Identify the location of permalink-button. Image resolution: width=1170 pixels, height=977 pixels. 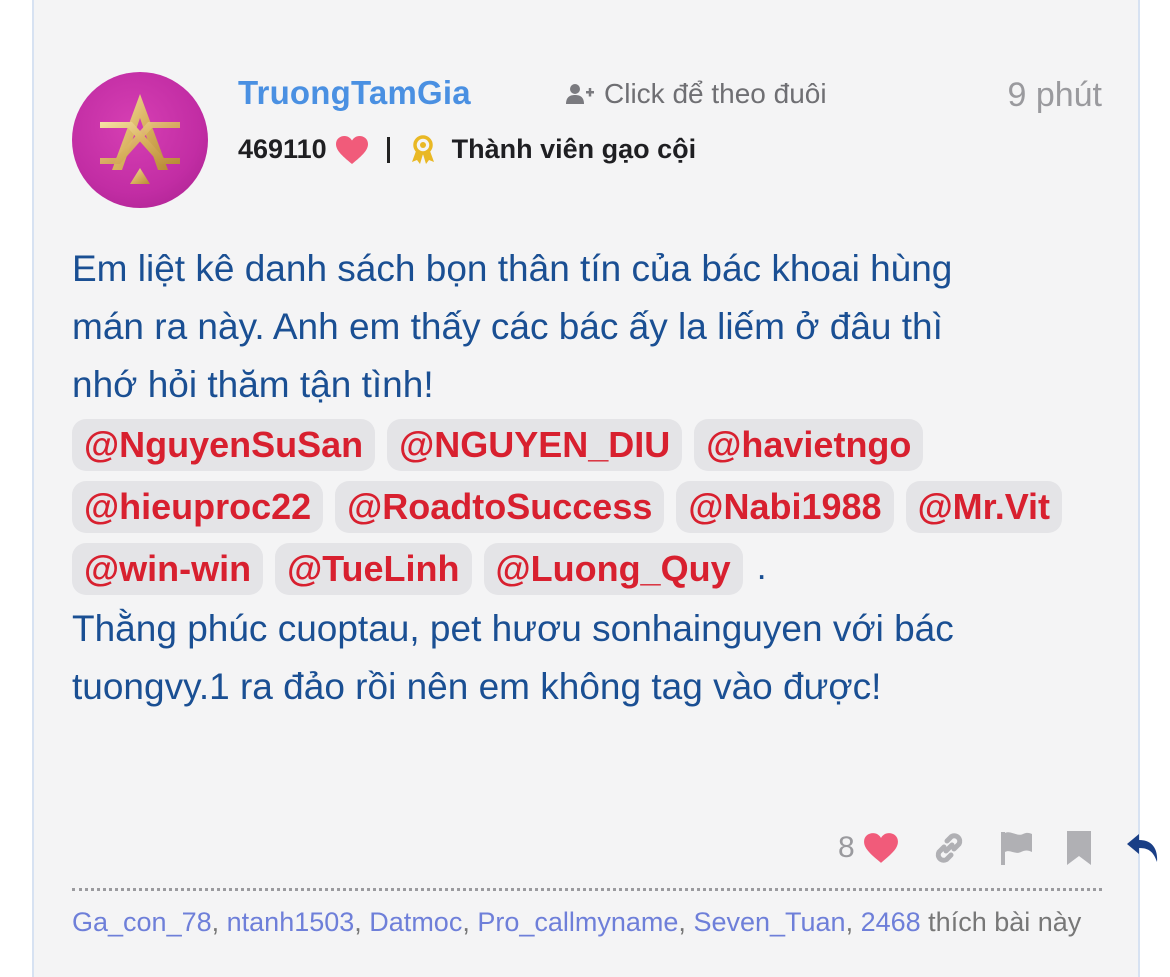
(949, 848).